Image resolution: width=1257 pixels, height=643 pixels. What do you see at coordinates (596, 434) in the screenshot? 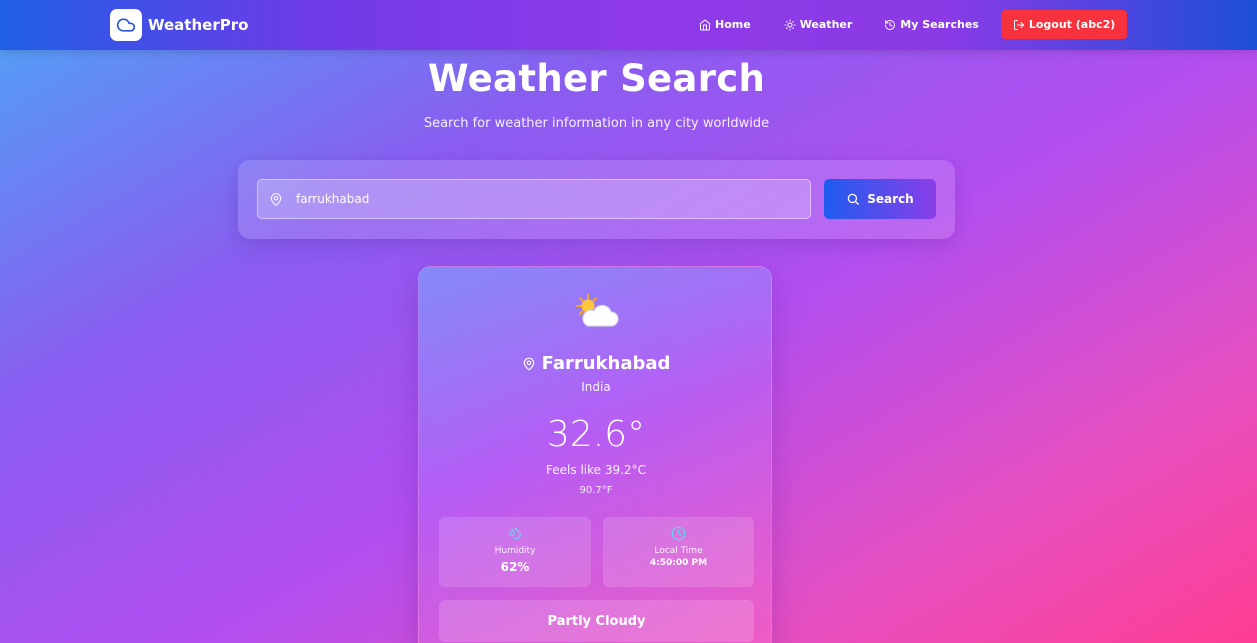
I see `temperature: 32.6°` at bounding box center [596, 434].